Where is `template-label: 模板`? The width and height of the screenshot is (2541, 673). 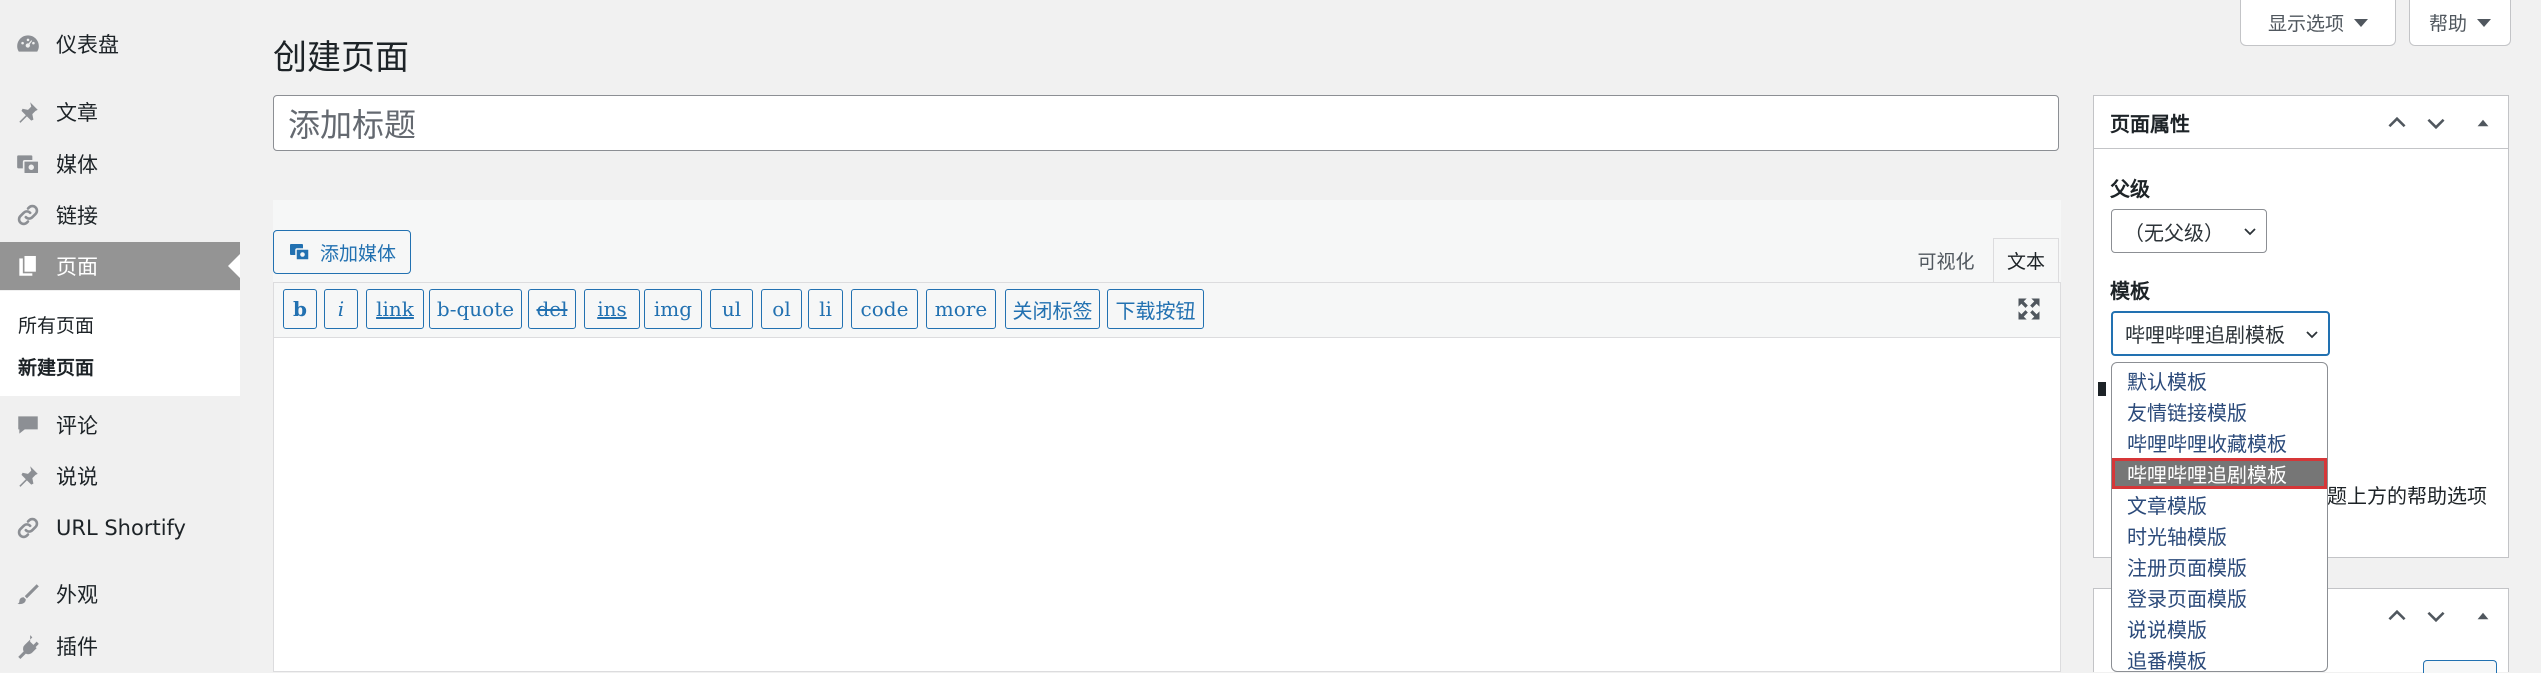 template-label: 模板 is located at coordinates (2130, 291).